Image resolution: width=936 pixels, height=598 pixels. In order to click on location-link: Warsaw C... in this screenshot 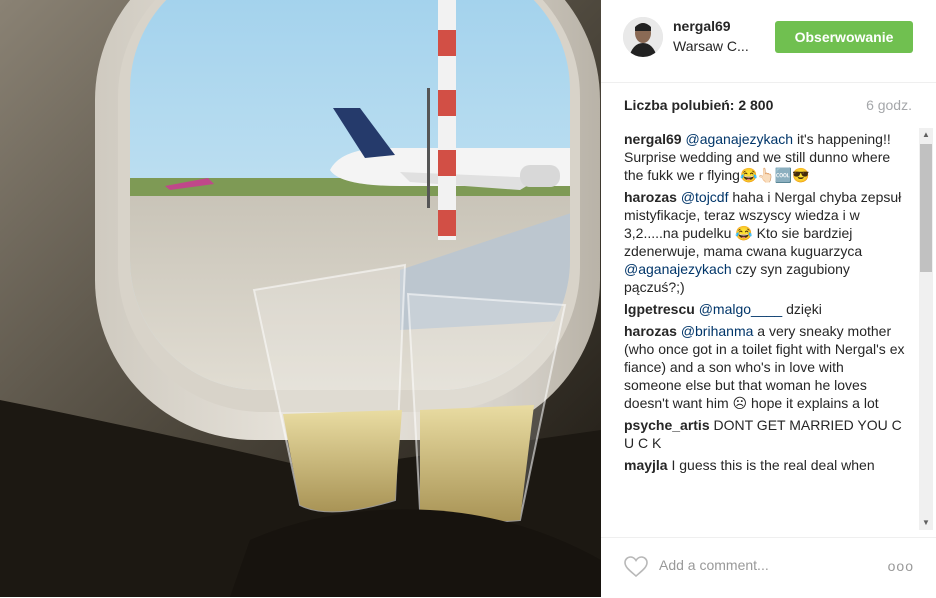, I will do `click(711, 46)`.